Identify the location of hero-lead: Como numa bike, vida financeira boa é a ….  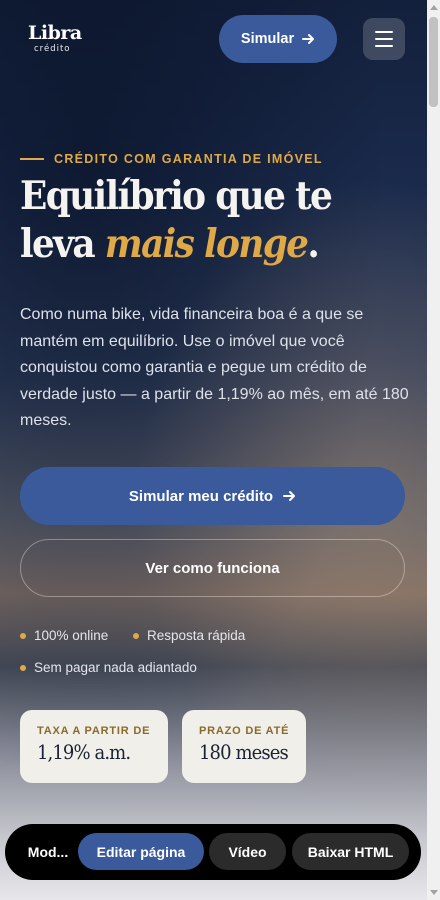
(214, 367).